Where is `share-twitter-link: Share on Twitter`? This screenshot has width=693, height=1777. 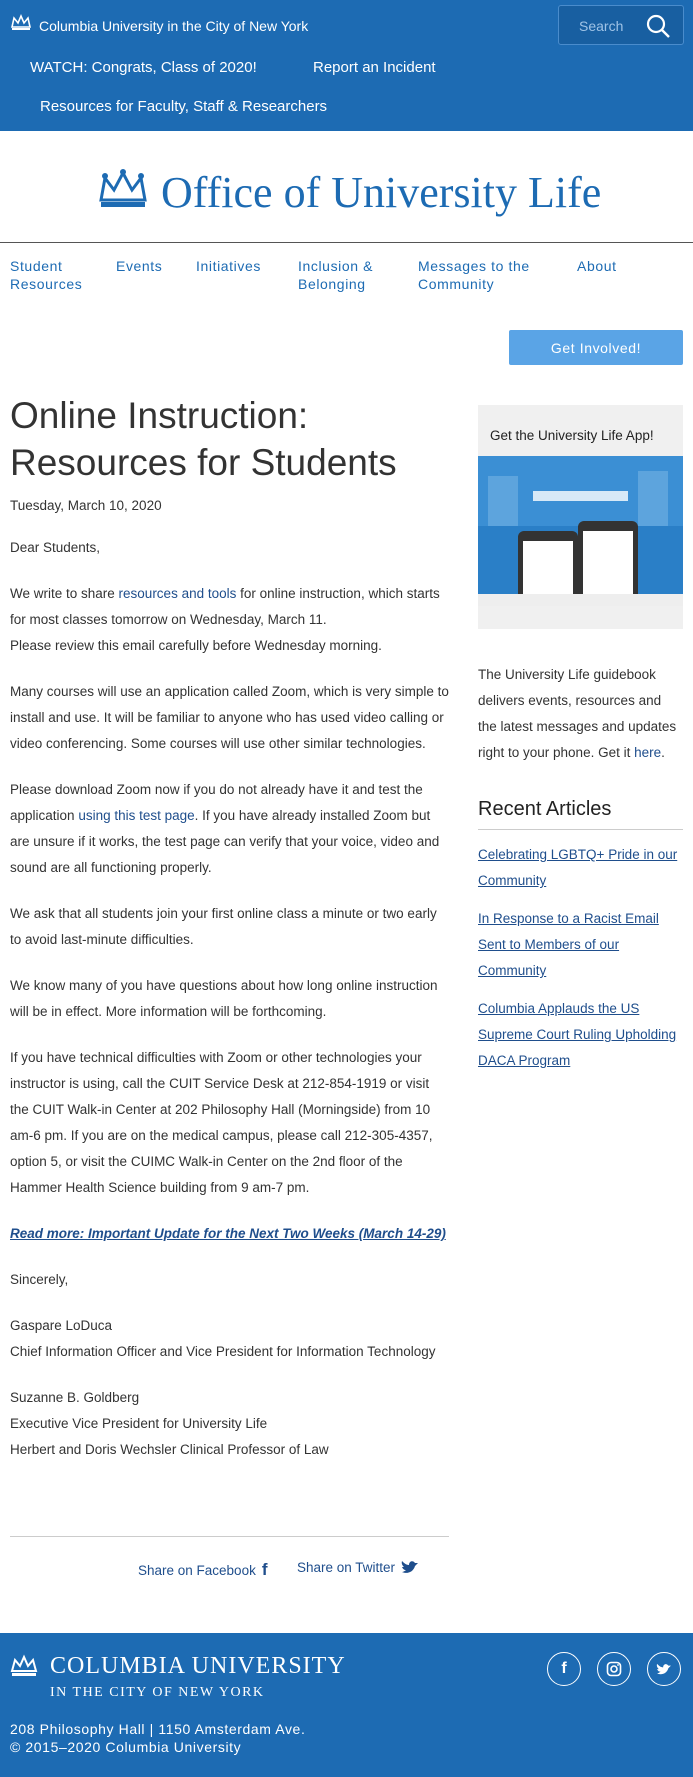 share-twitter-link: Share on Twitter is located at coordinates (358, 1567).